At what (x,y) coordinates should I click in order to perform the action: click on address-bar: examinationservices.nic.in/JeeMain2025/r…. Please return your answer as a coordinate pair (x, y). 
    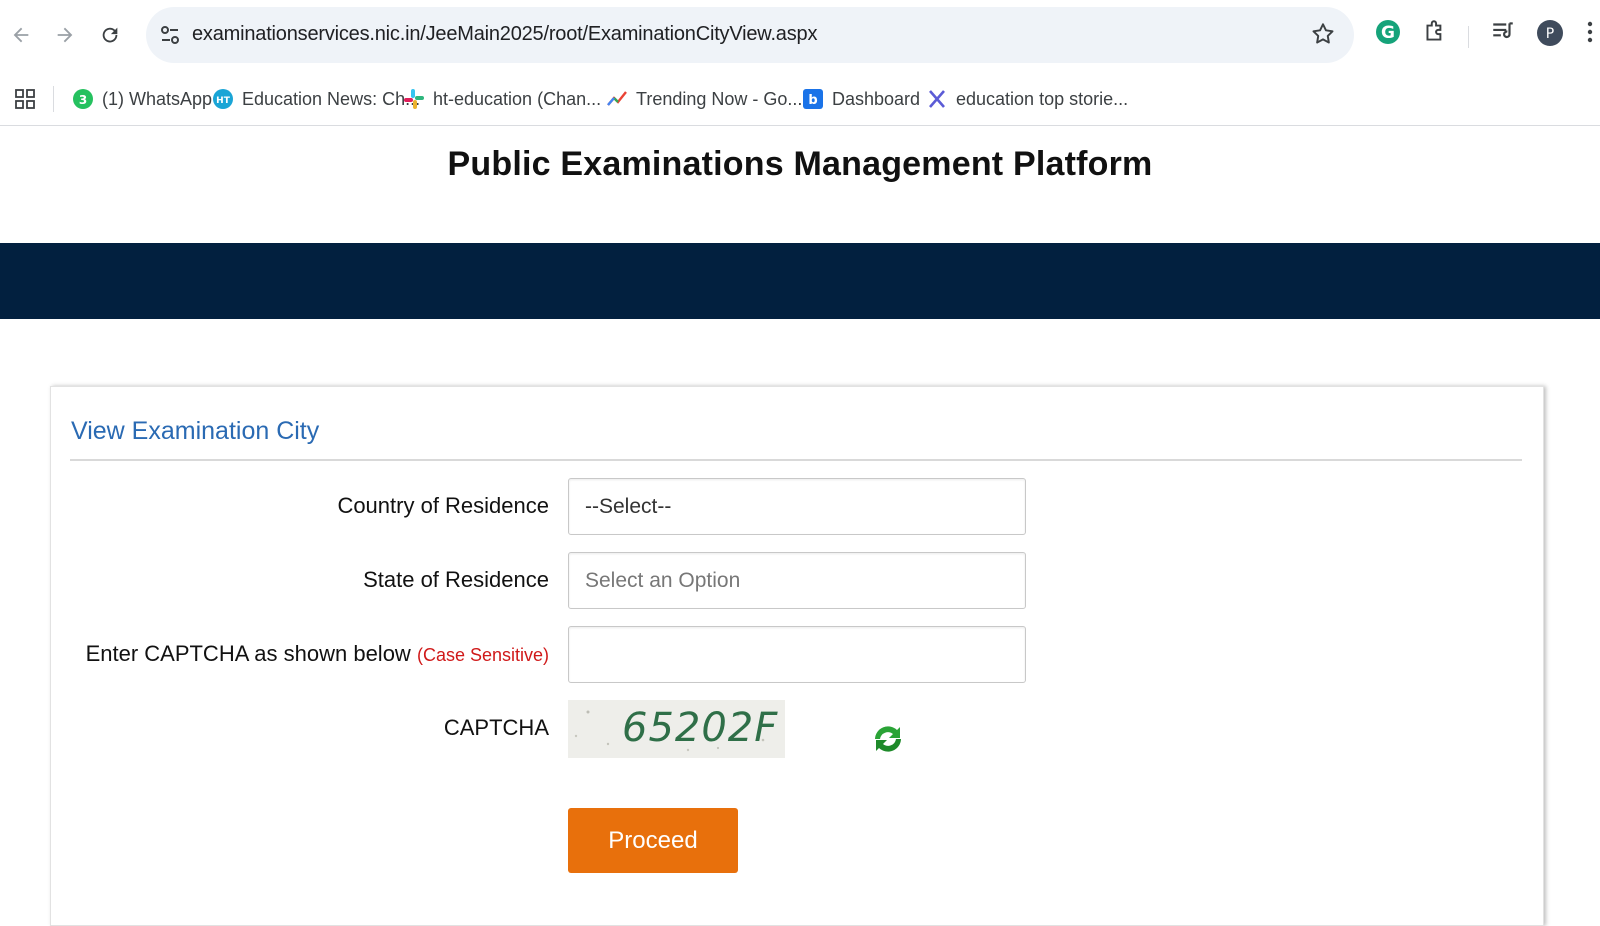
    Looking at the image, I should click on (750, 35).